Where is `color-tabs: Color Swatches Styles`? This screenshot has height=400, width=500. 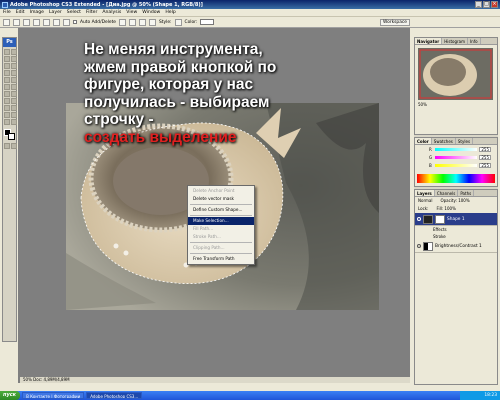 color-tabs: Color Swatches Styles is located at coordinates (456, 141).